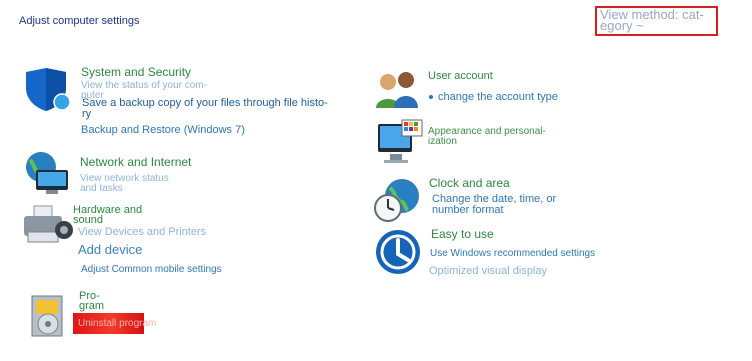  I want to click on printer-icon, so click(48, 225).